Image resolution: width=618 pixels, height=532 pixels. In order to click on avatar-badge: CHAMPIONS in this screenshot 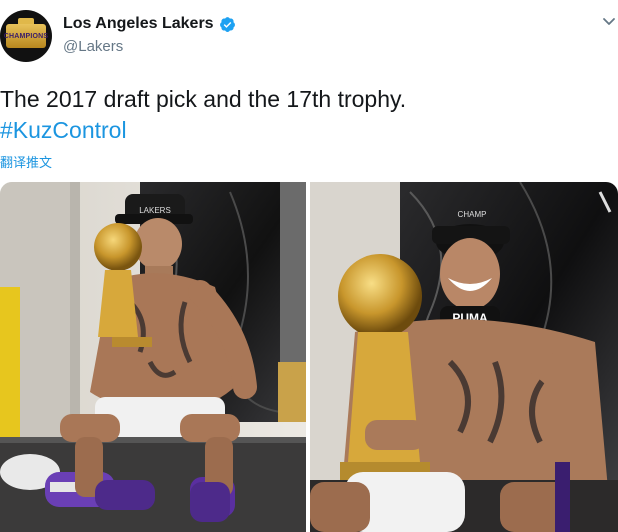, I will do `click(26, 36)`.